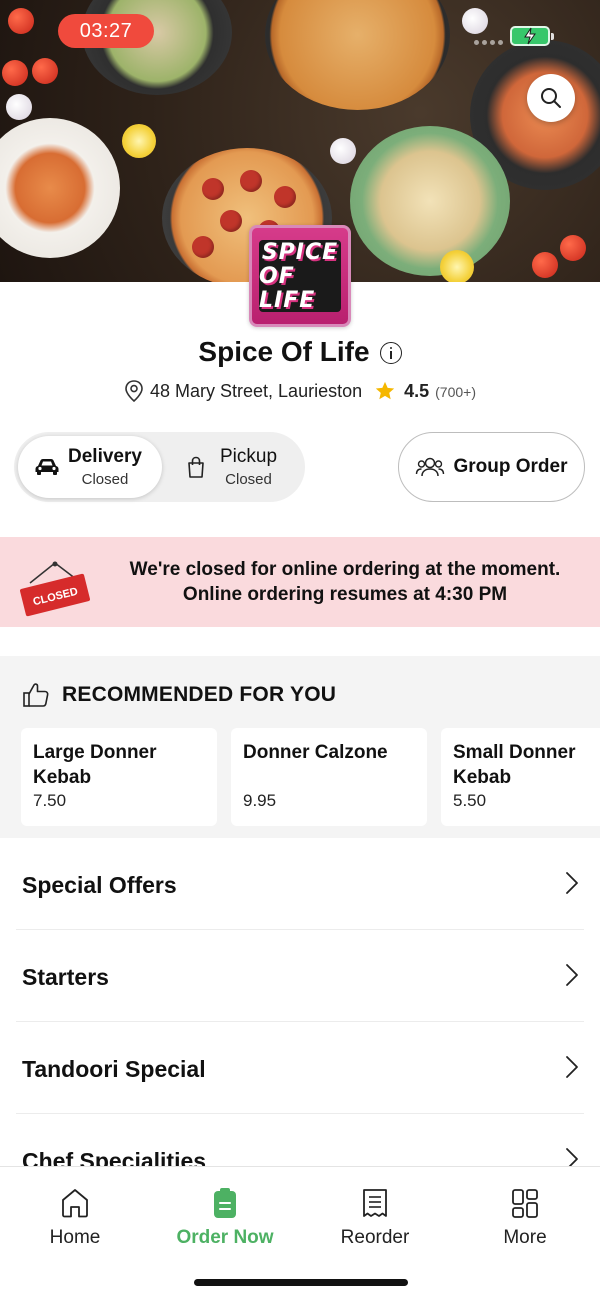  What do you see at coordinates (375, 1203) in the screenshot?
I see `receipt-icon` at bounding box center [375, 1203].